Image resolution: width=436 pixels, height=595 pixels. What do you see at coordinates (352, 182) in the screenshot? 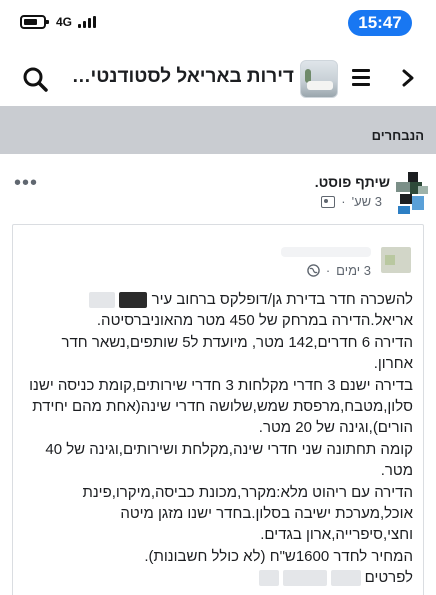
I see `shared-post-text: שיתף פוסט.` at bounding box center [352, 182].